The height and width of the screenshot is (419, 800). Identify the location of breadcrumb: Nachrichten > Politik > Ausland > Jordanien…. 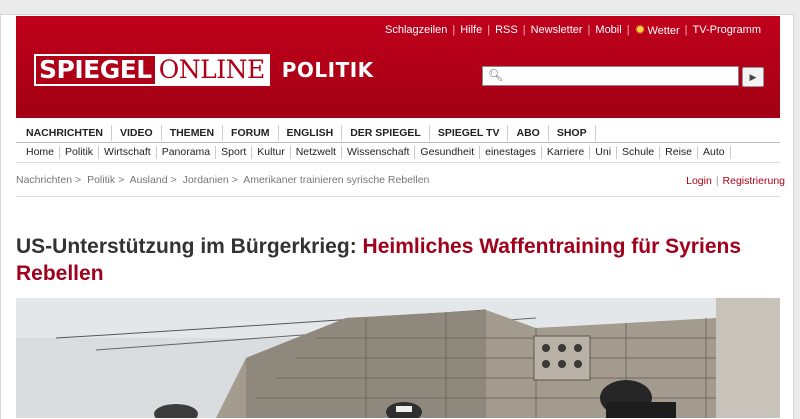
(223, 180).